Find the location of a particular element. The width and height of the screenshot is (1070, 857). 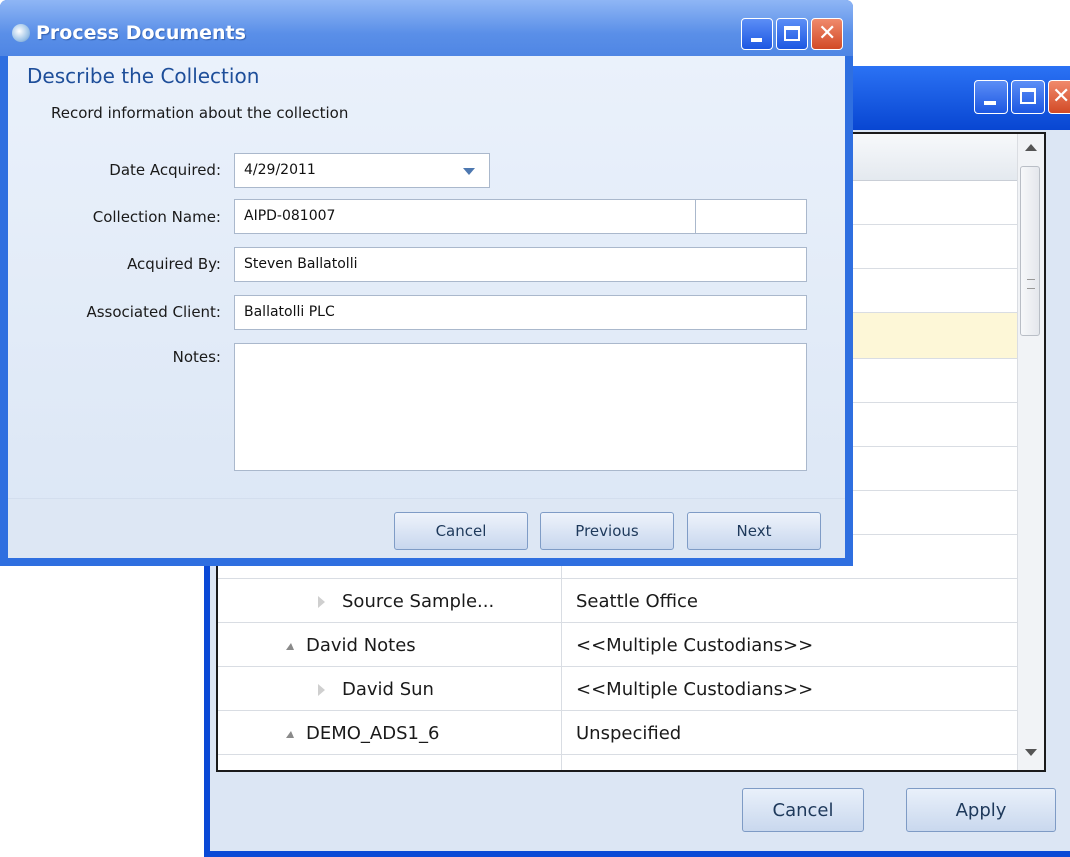

associated-client-field: Ballatolli PLC is located at coordinates (520, 312).